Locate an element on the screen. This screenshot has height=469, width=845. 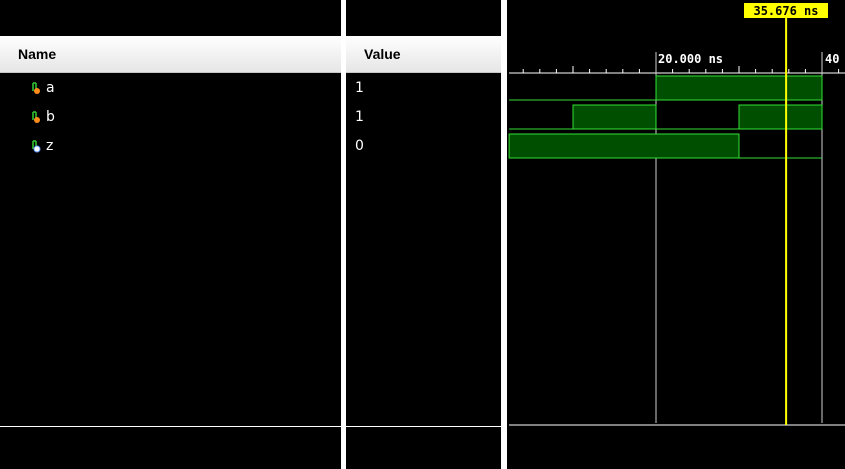
waveform-b is located at coordinates (666, 117).